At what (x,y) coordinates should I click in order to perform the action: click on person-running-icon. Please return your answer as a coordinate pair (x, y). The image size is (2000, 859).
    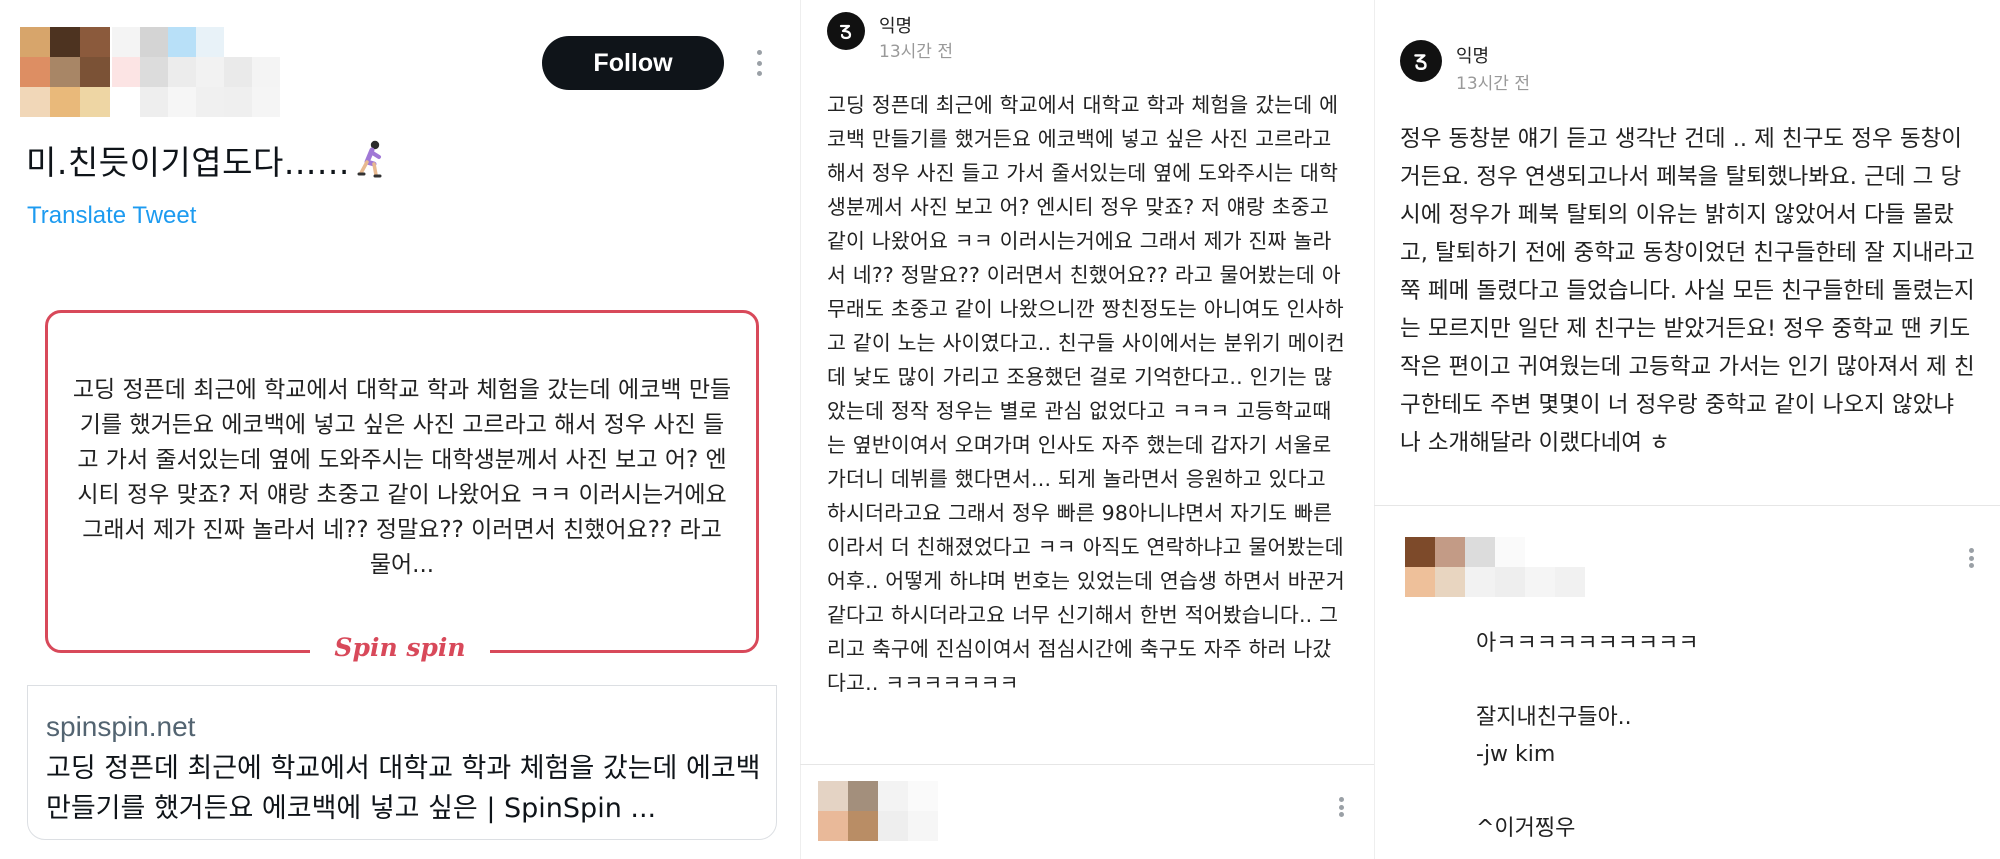
    Looking at the image, I should click on (371, 163).